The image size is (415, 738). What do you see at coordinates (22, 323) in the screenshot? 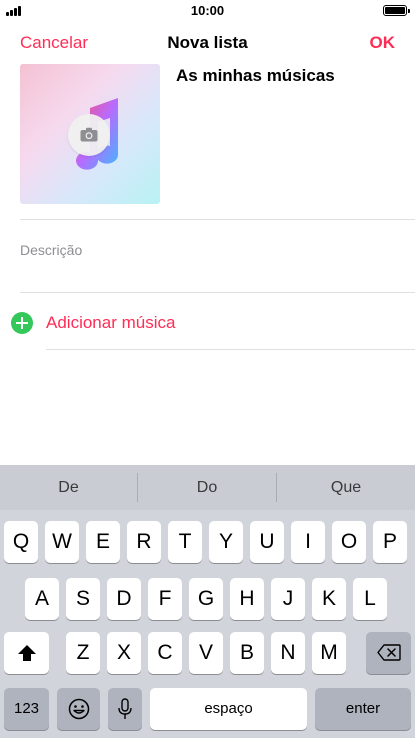
I see `add-icon` at bounding box center [22, 323].